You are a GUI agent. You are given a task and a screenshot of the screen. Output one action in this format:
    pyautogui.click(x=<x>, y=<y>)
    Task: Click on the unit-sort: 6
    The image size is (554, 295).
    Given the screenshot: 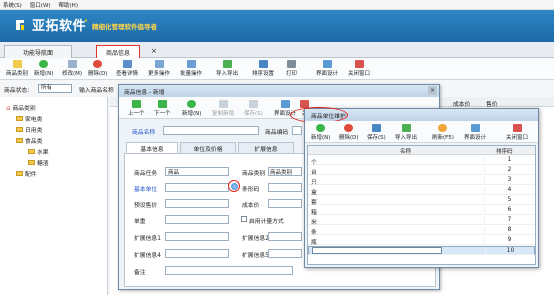 What is the action you would take?
    pyautogui.click(x=509, y=210)
    